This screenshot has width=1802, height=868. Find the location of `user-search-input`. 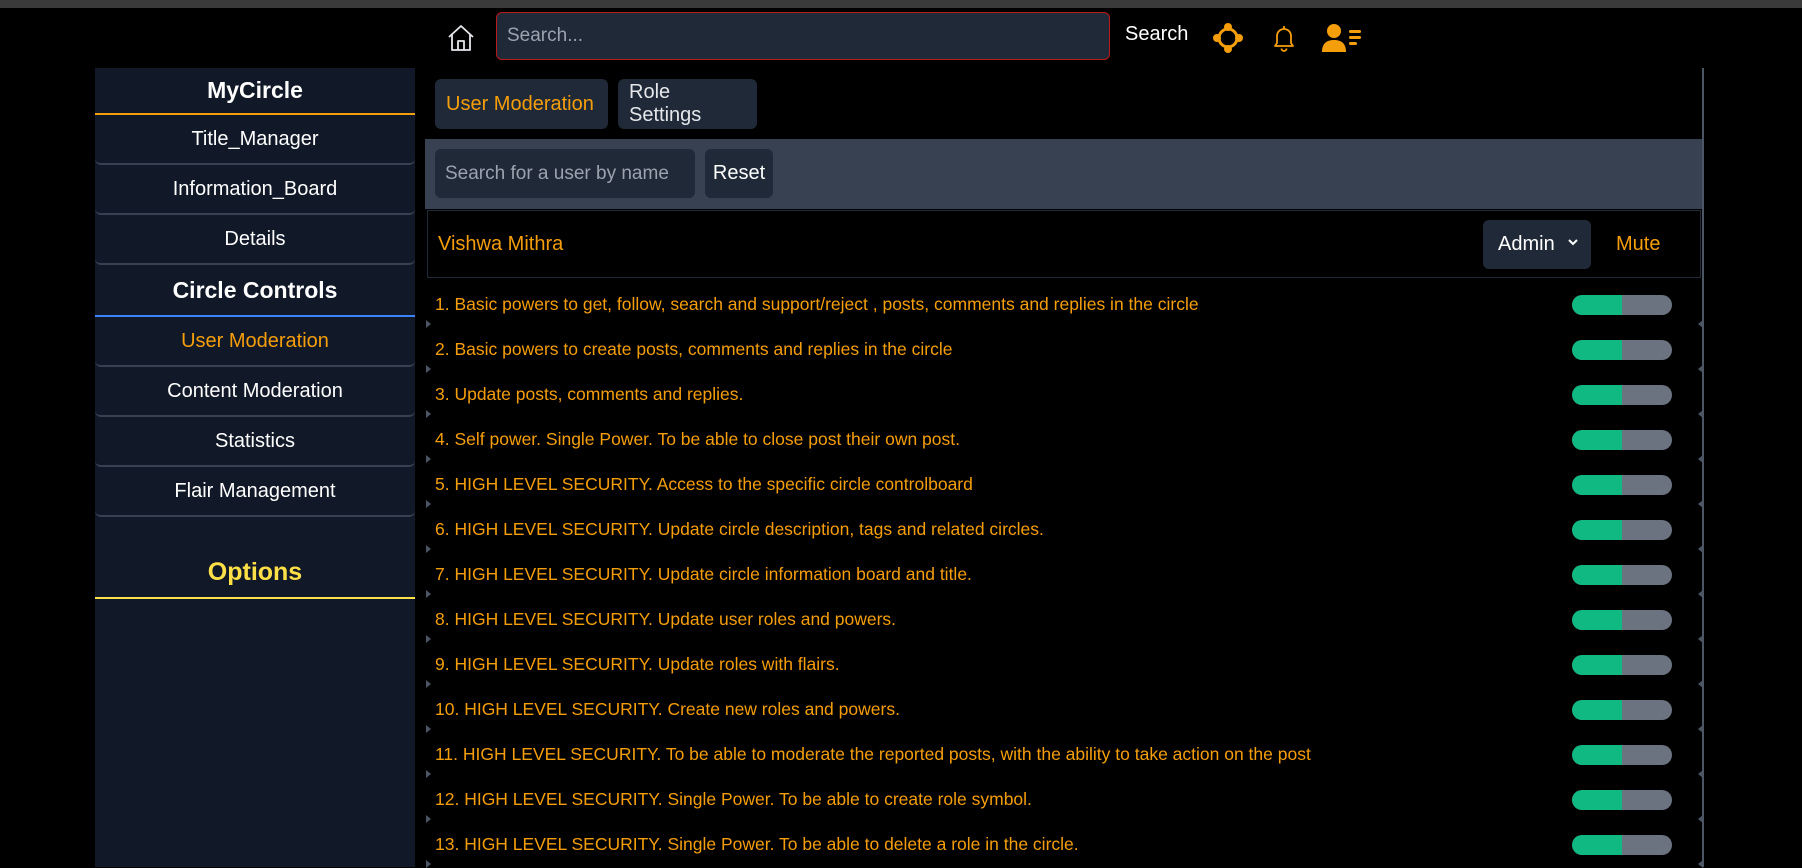

user-search-input is located at coordinates (565, 173).